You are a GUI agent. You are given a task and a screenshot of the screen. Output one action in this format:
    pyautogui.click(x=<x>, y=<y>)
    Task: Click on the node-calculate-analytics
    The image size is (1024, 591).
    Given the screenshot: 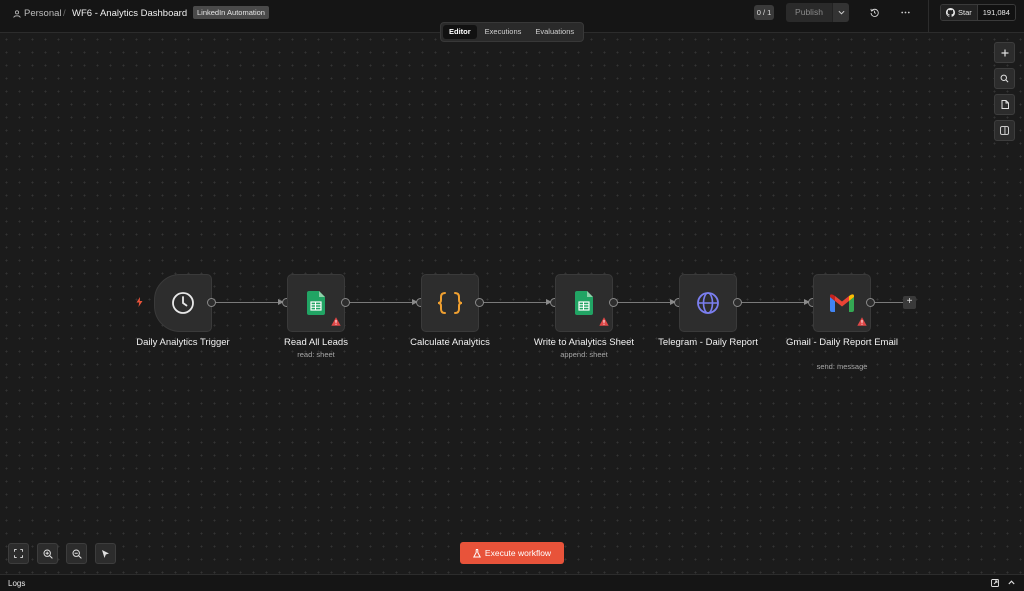 What is the action you would take?
    pyautogui.click(x=450, y=303)
    